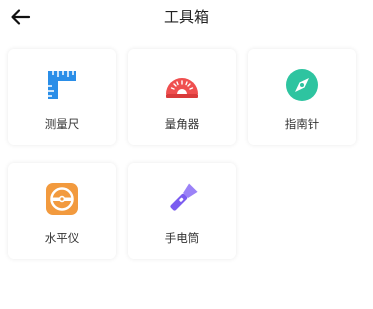 The image size is (373, 309). I want to click on tool-card-protractor: 量角器, so click(182, 97).